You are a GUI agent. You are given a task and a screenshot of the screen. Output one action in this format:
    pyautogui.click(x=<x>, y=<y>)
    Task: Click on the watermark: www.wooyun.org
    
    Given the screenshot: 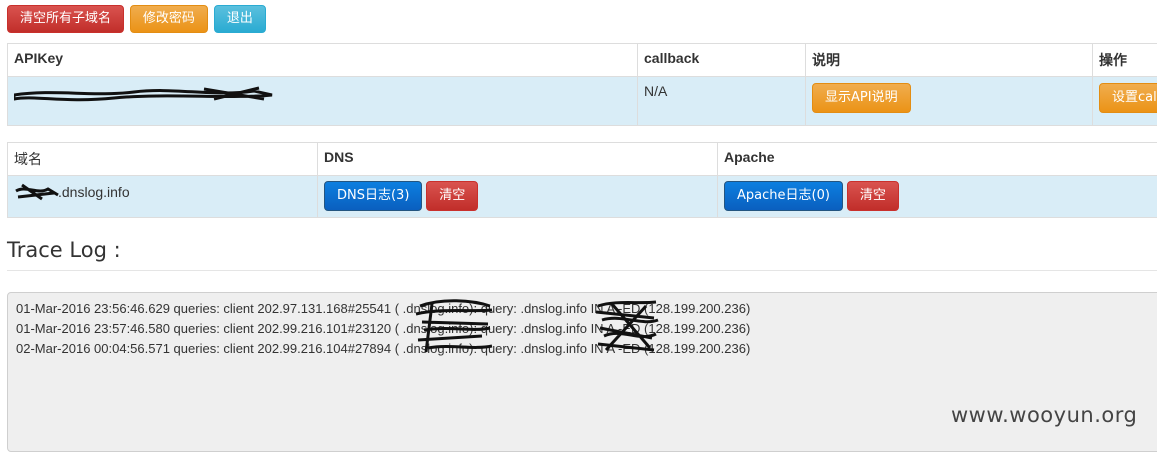 What is the action you would take?
    pyautogui.click(x=1044, y=415)
    